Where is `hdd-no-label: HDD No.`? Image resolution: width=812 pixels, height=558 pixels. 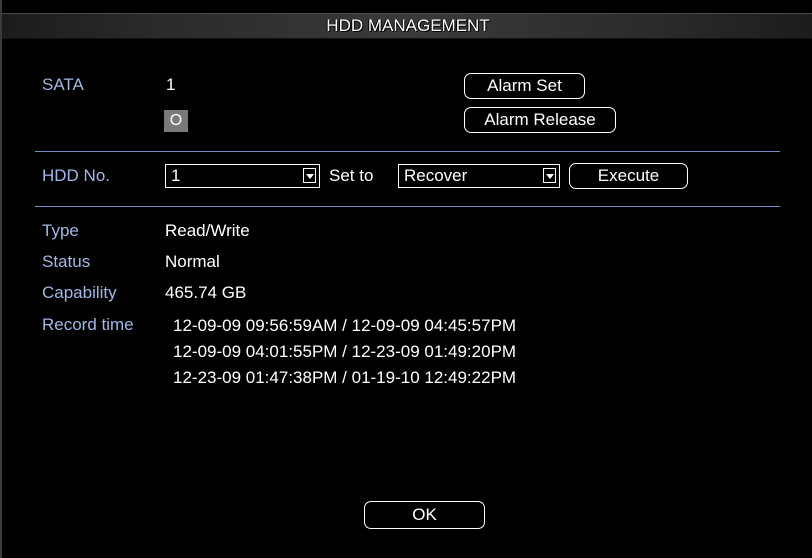 hdd-no-label: HDD No. is located at coordinates (76, 175).